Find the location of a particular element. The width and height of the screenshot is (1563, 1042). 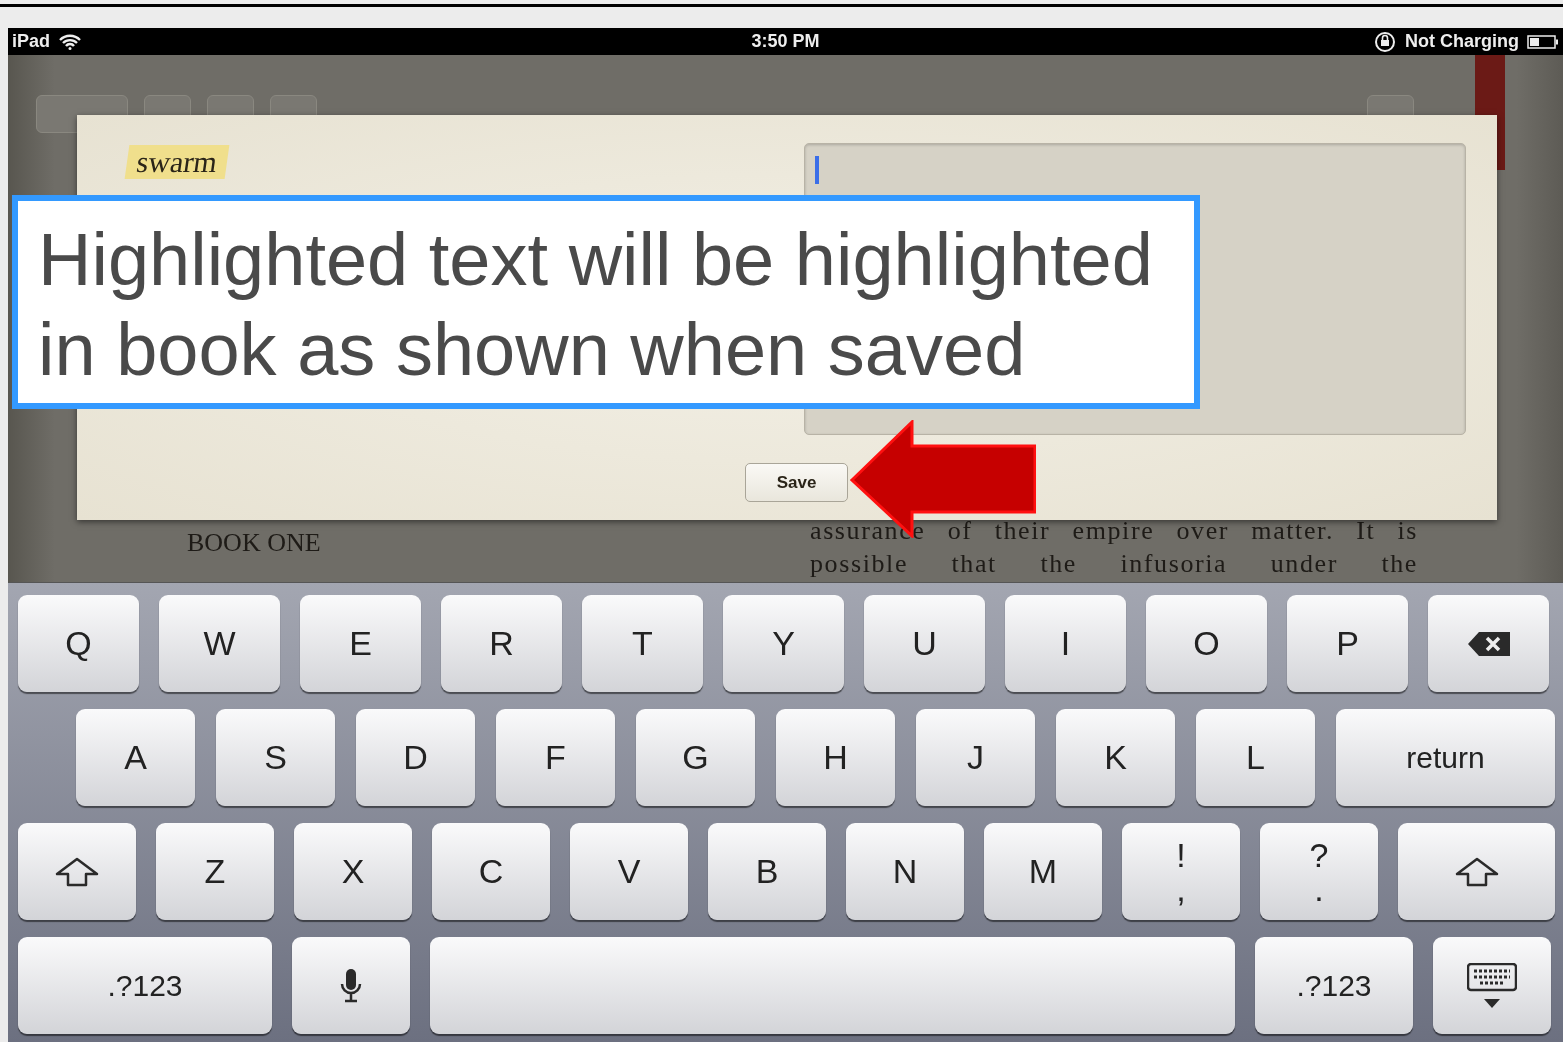

letter-key: L is located at coordinates (1255, 757).